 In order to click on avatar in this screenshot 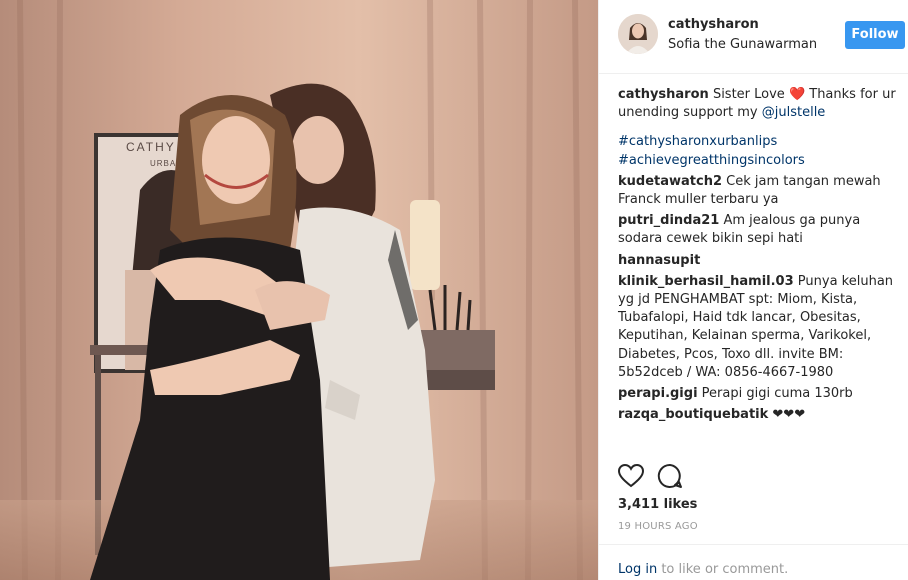, I will do `click(638, 34)`.